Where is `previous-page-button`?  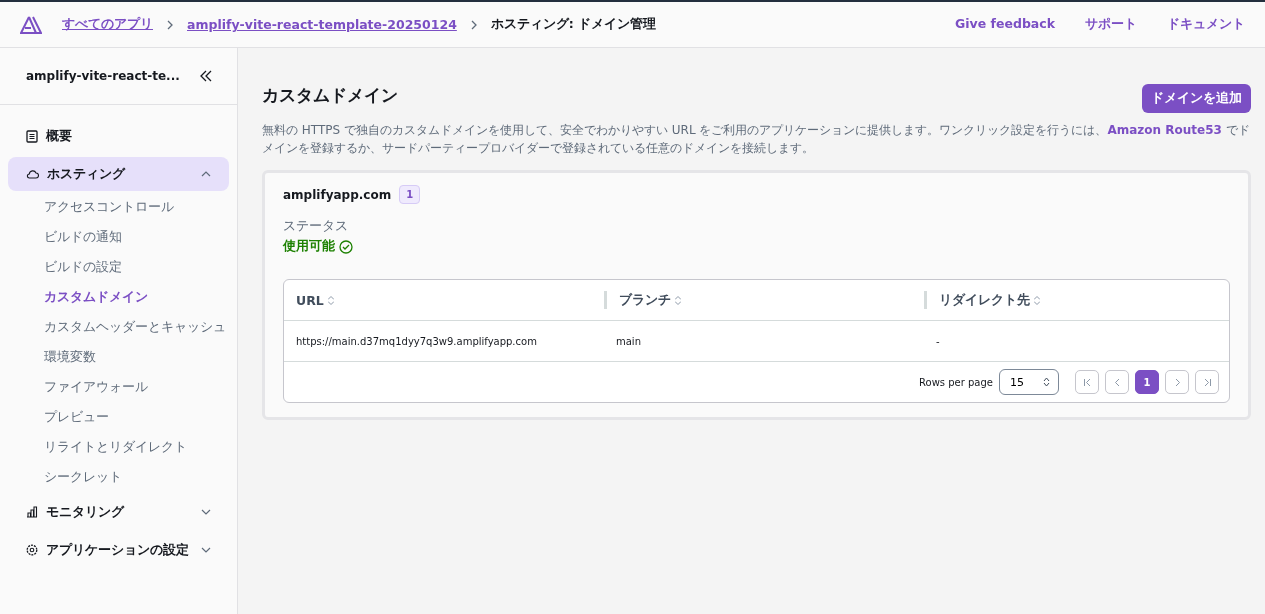 previous-page-button is located at coordinates (1117, 382).